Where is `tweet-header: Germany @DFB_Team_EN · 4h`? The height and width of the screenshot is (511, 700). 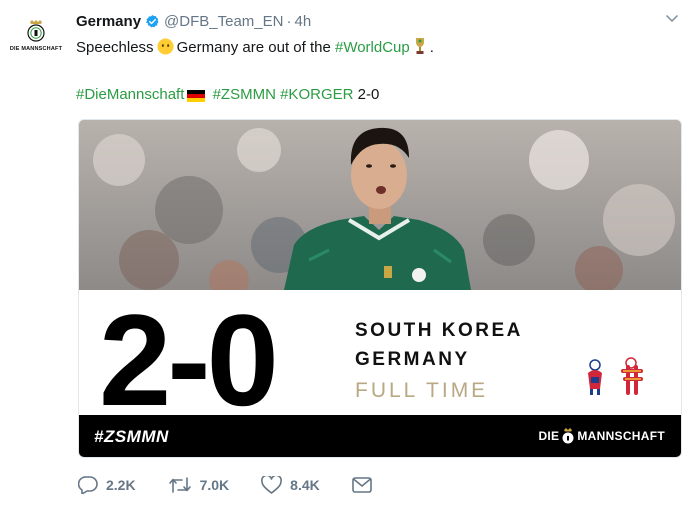 tweet-header: Germany @DFB_Team_EN · 4h is located at coordinates (193, 21).